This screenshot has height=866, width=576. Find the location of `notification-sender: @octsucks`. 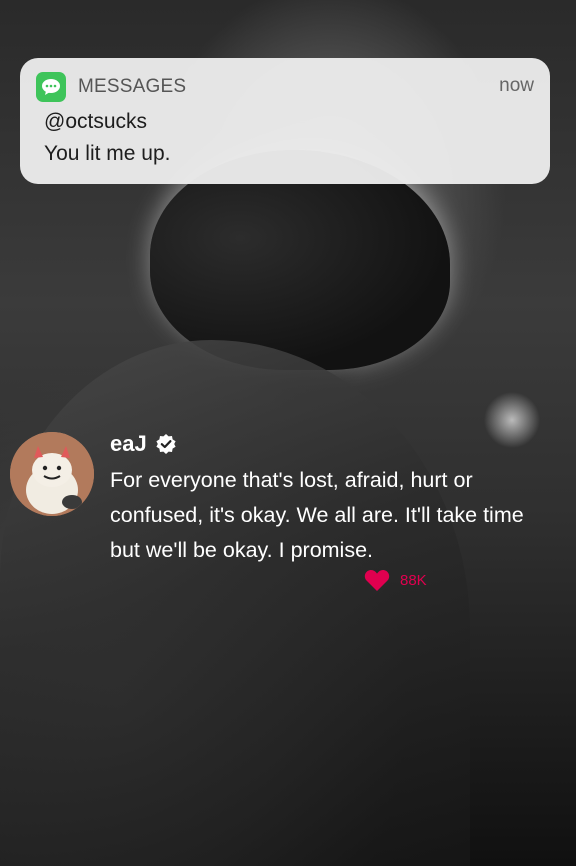

notification-sender: @octsucks is located at coordinates (96, 121).